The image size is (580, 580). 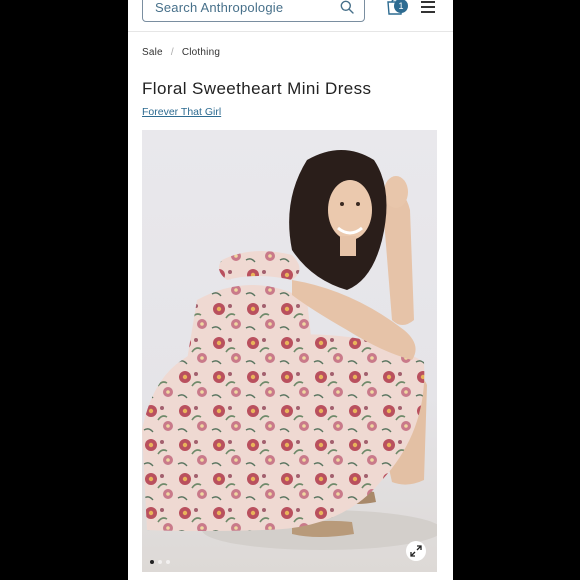 I want to click on search-input: Search Anthropologie, so click(x=253, y=11).